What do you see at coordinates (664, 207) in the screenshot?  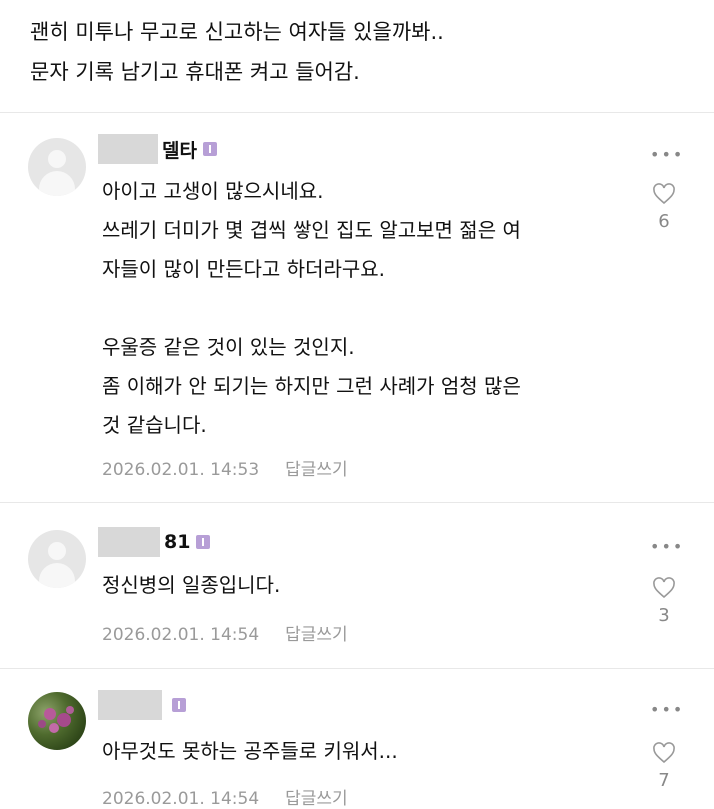 I see `like-button: 6` at bounding box center [664, 207].